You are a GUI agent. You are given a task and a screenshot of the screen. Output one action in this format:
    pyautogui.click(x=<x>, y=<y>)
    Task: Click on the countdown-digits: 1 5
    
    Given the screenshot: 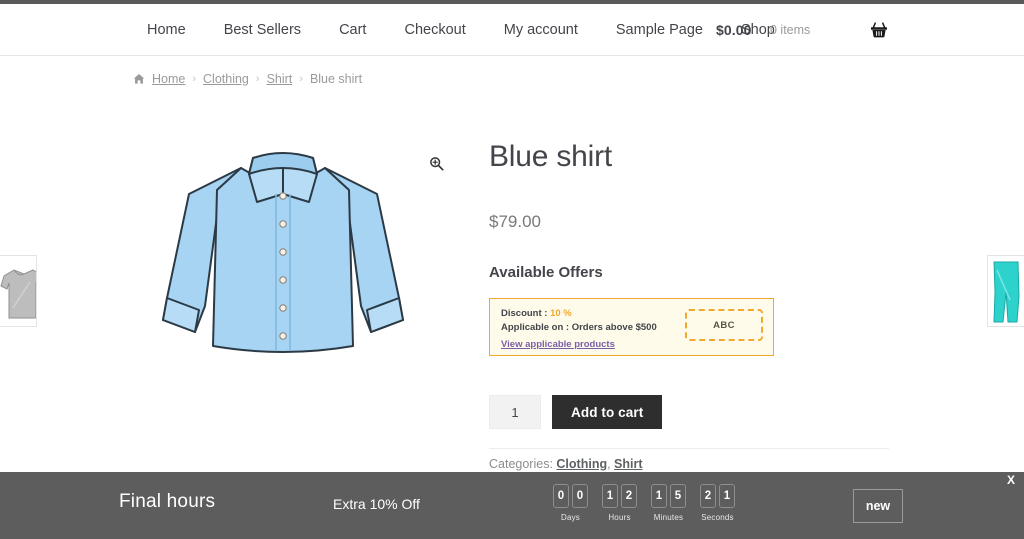 What is the action you would take?
    pyautogui.click(x=668, y=496)
    